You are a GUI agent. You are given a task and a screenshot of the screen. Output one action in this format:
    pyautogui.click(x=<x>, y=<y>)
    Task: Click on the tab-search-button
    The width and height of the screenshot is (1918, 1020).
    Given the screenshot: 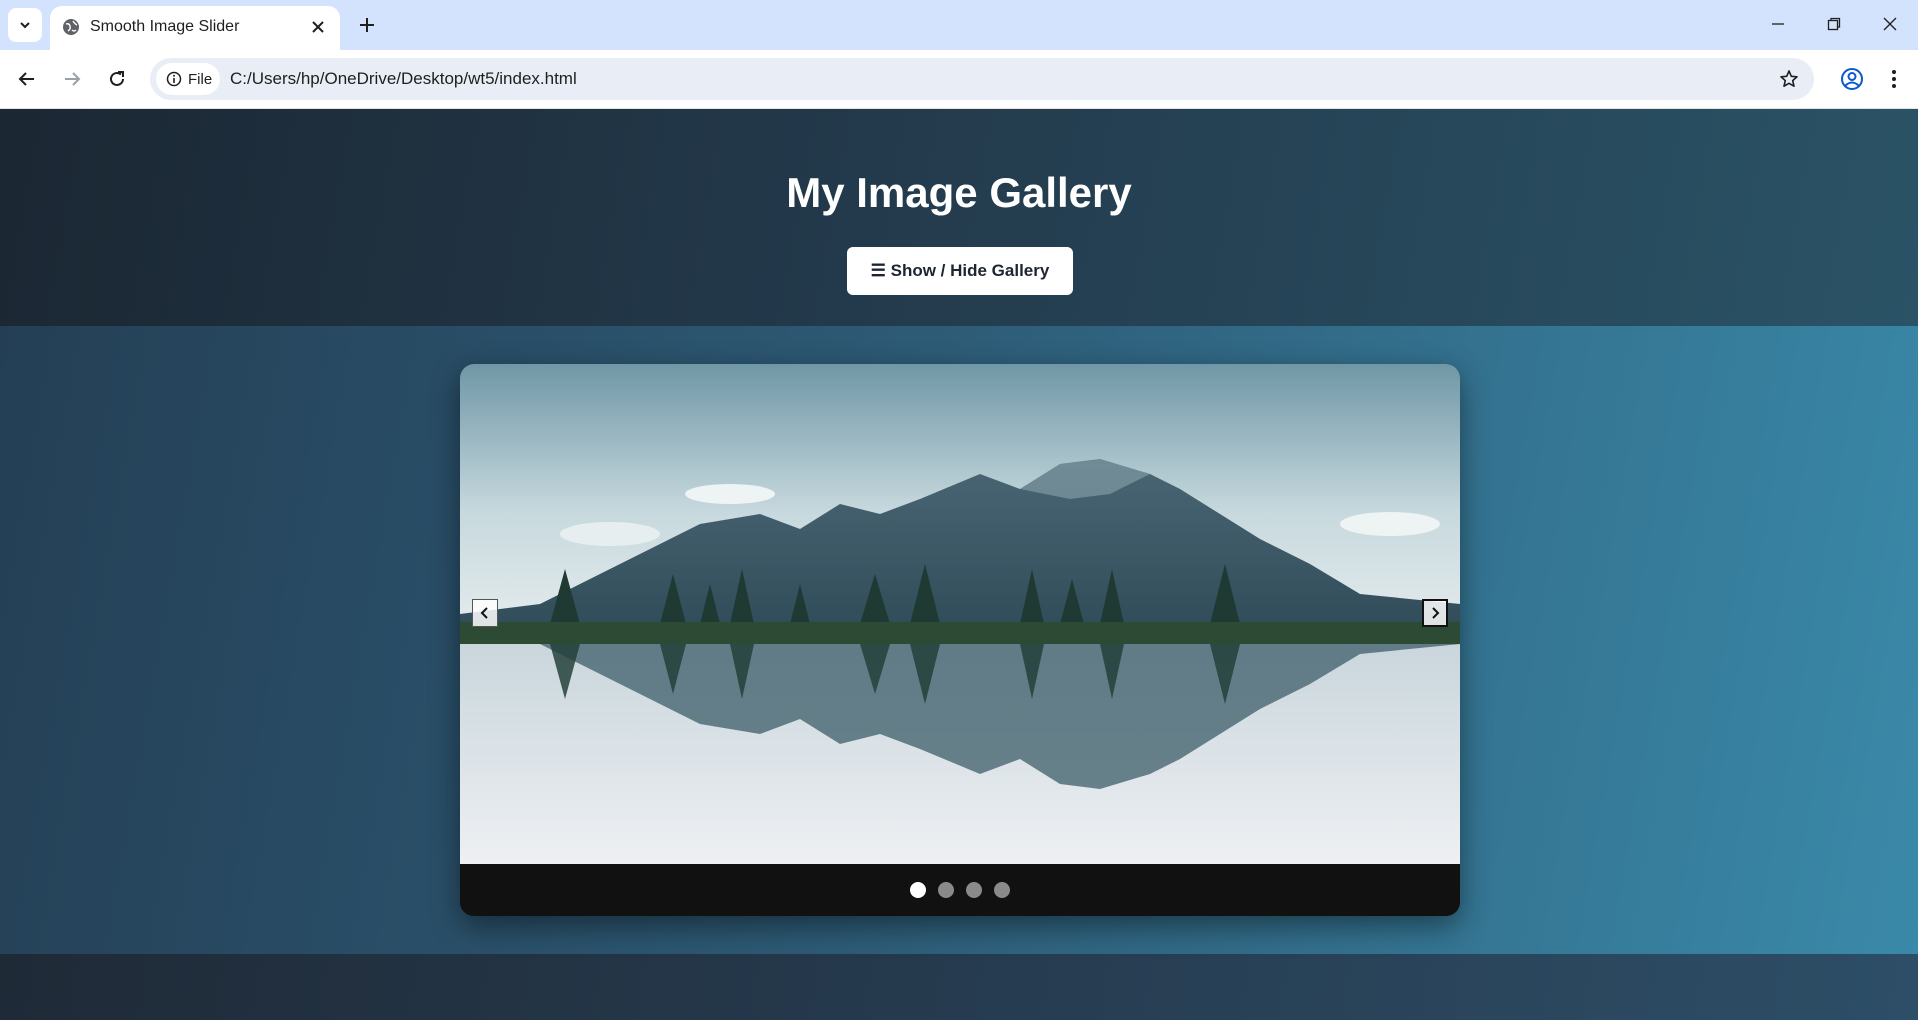 What is the action you would take?
    pyautogui.click(x=25, y=25)
    